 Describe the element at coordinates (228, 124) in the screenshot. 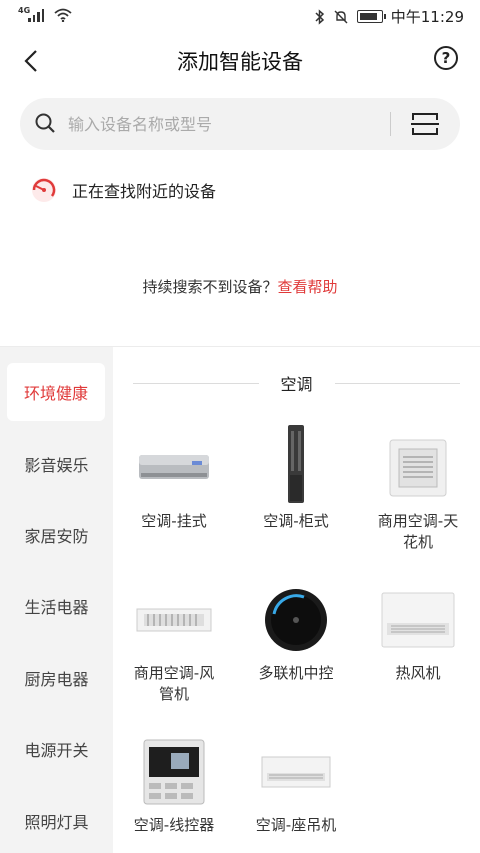

I see `search-input` at that location.